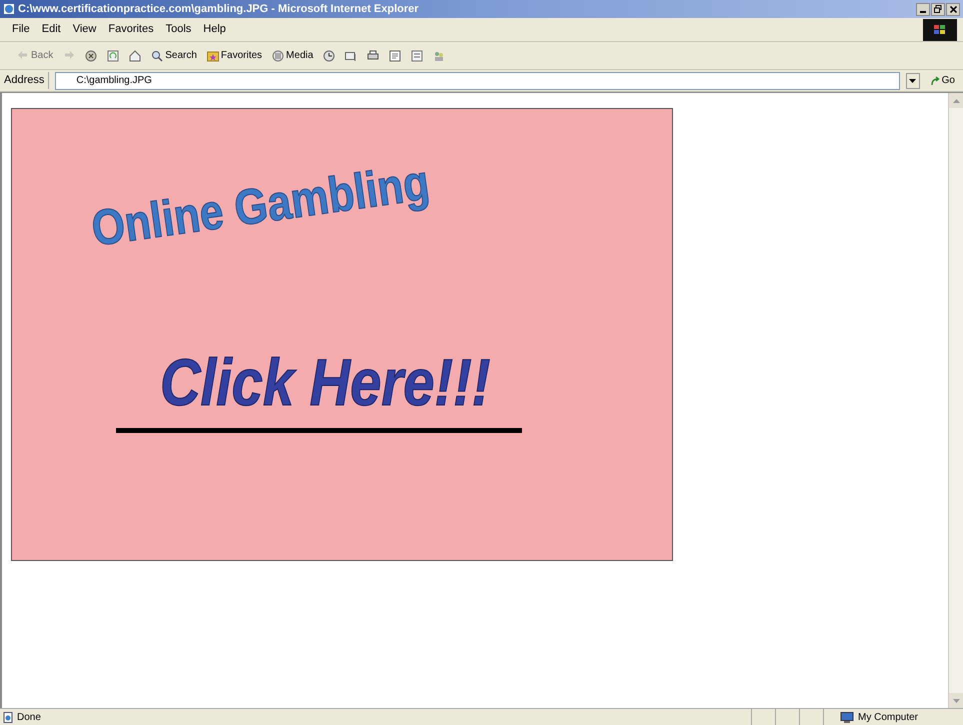 The height and width of the screenshot is (725, 963). What do you see at coordinates (395, 56) in the screenshot?
I see `document-icon` at bounding box center [395, 56].